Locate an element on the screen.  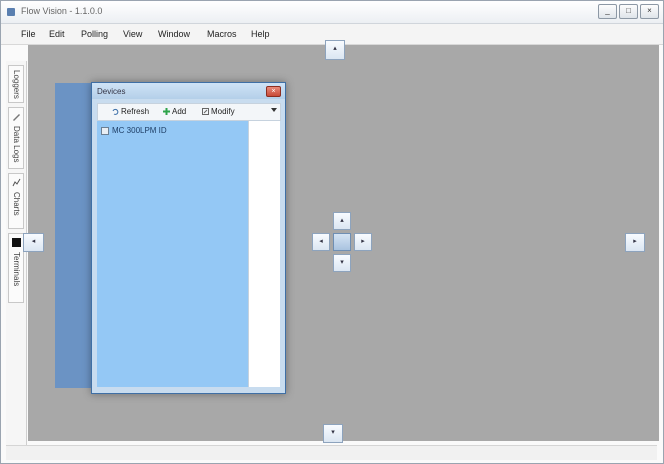
sidebar-tab-label: Terminals is located at coordinates (16, 269).